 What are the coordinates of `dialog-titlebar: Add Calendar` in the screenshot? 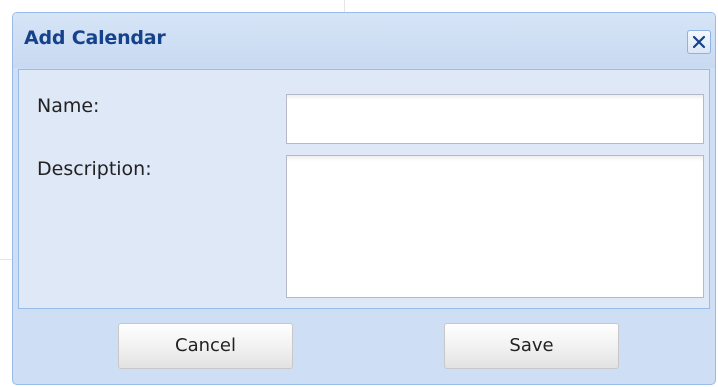 It's located at (364, 40).